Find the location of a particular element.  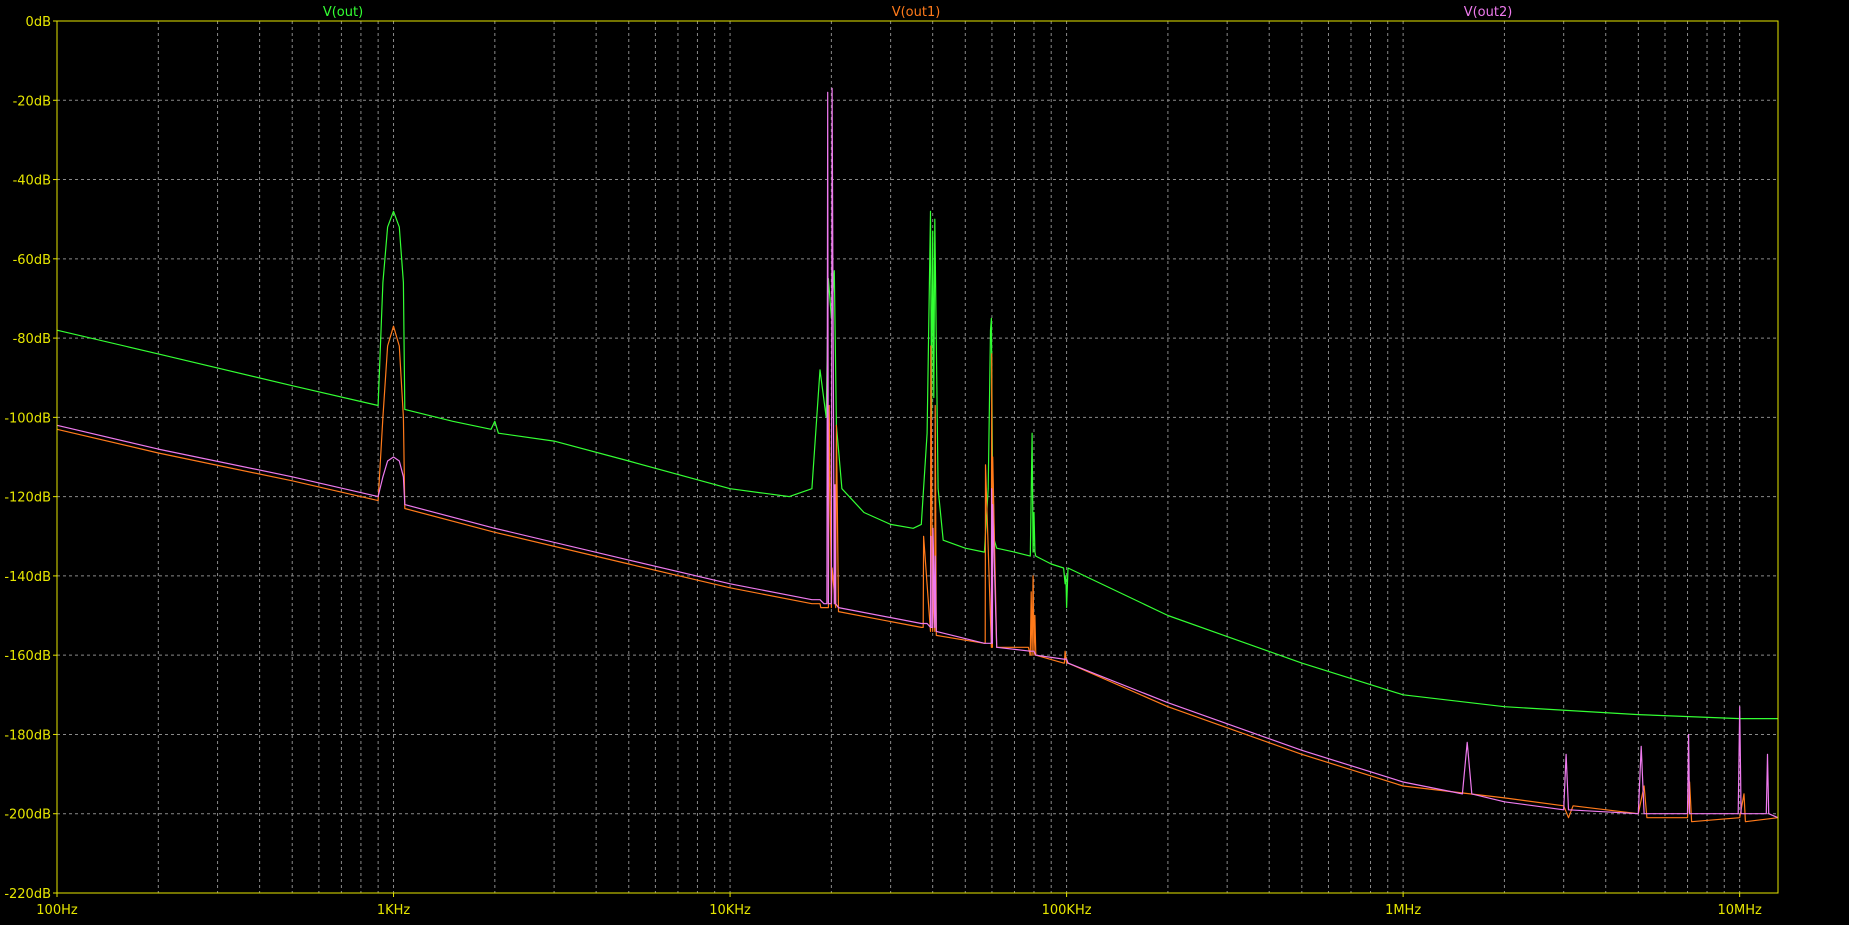

legend: V(out) V(out1) V(out2) is located at coordinates (917, 12).